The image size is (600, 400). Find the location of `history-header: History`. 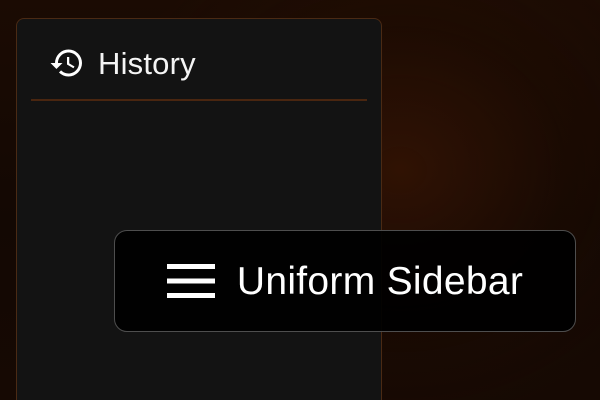

history-header: History is located at coordinates (122, 63).